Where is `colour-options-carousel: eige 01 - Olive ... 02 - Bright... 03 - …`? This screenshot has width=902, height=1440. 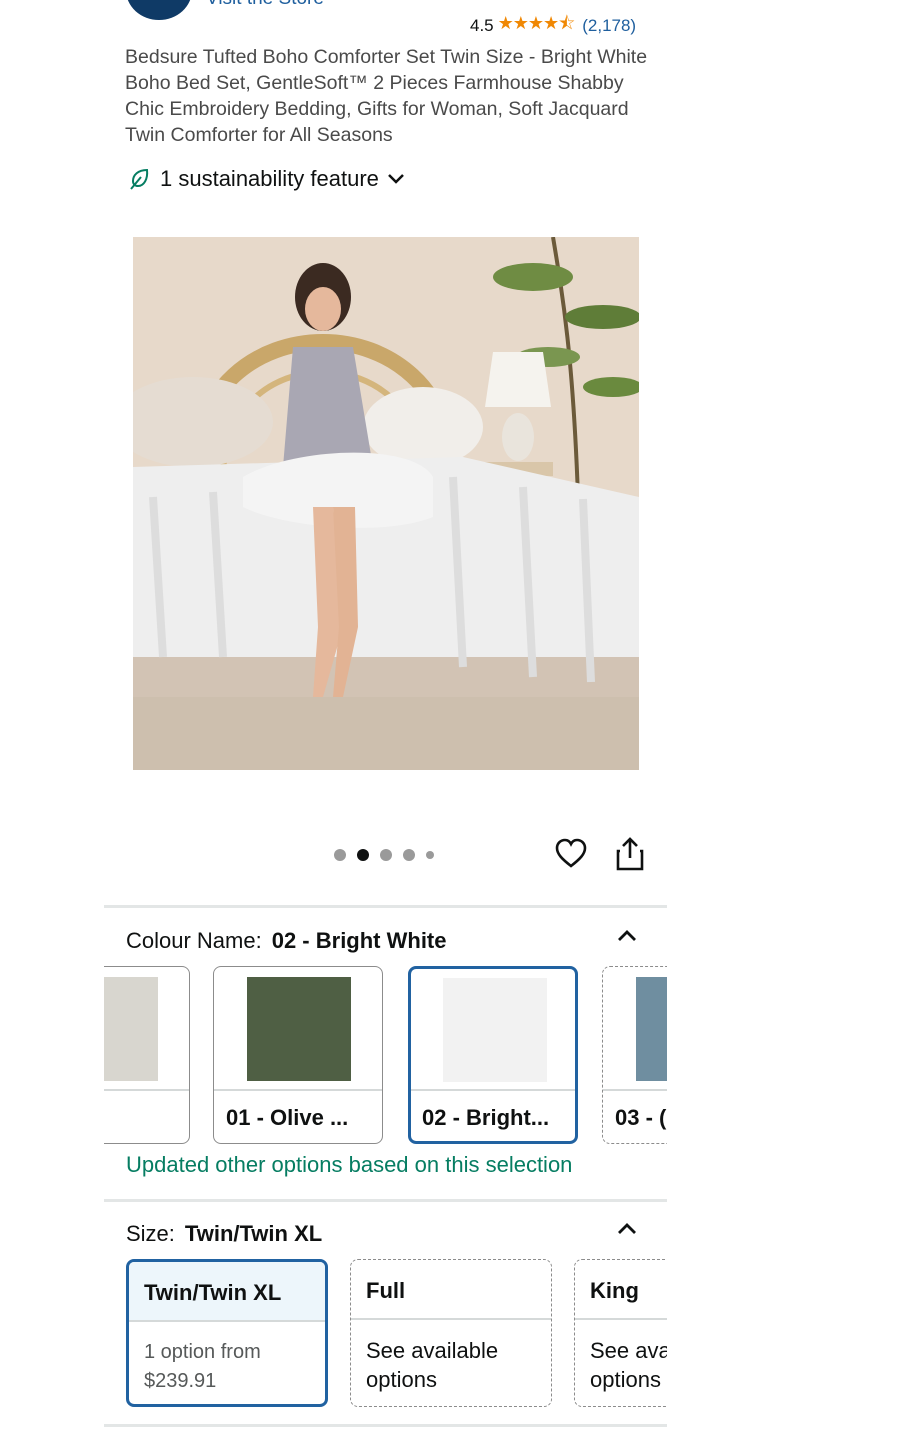 colour-options-carousel: eige 01 - Olive ... 02 - Bright... 03 - … is located at coordinates (385, 1057).